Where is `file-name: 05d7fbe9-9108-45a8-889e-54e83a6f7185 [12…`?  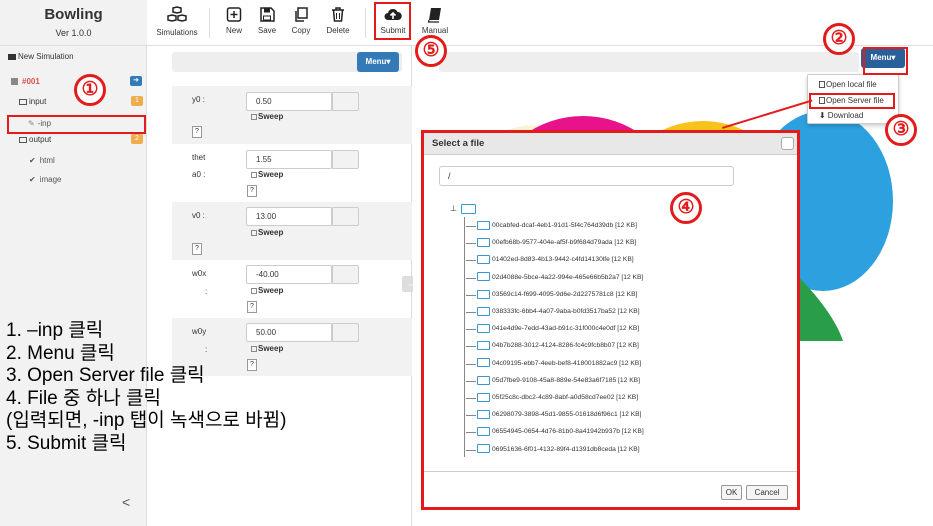 file-name: 05d7fbe9-9108-45a8-889e-54e83a6f7185 [12… is located at coordinates (566, 380).